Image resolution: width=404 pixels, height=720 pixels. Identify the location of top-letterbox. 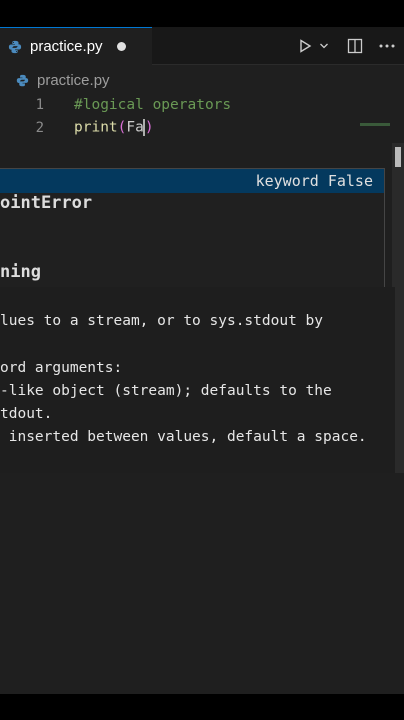
(202, 13).